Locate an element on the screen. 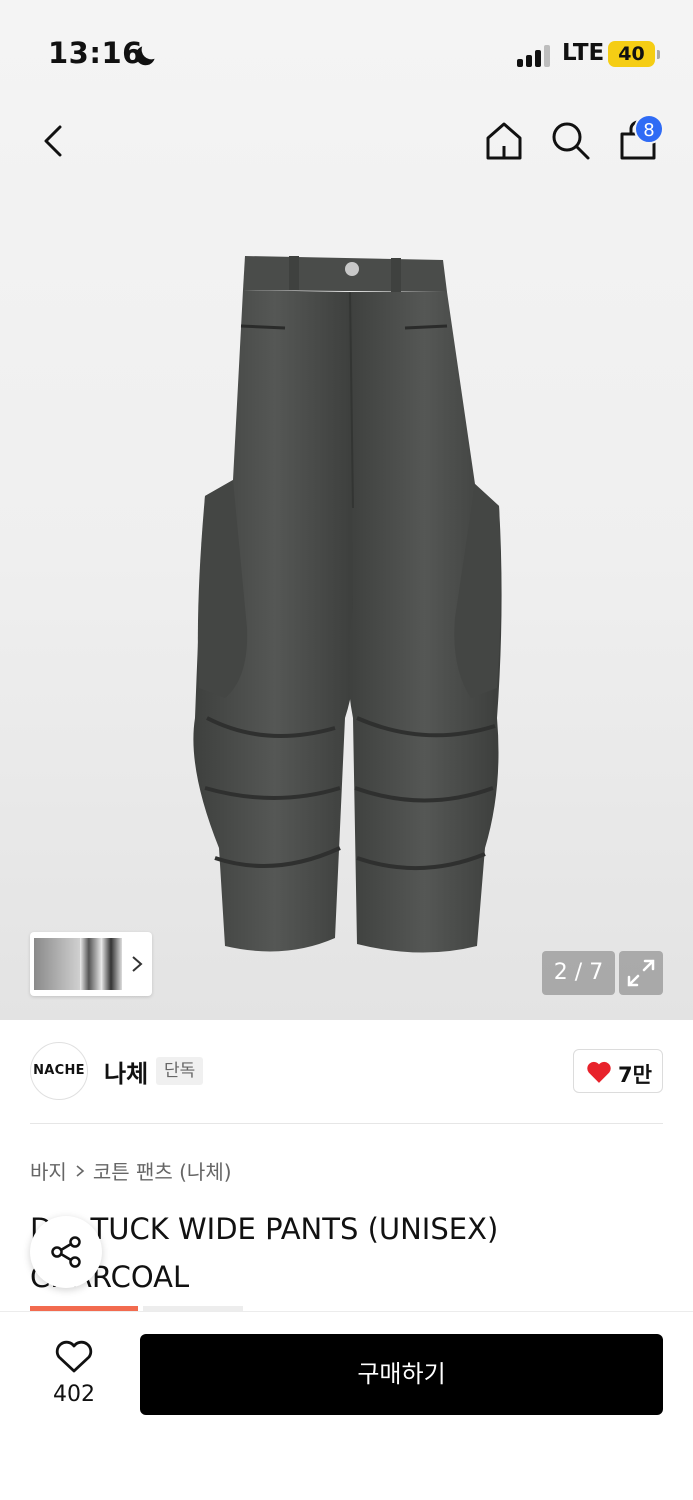  brand-name: 나체 is located at coordinates (126, 1071).